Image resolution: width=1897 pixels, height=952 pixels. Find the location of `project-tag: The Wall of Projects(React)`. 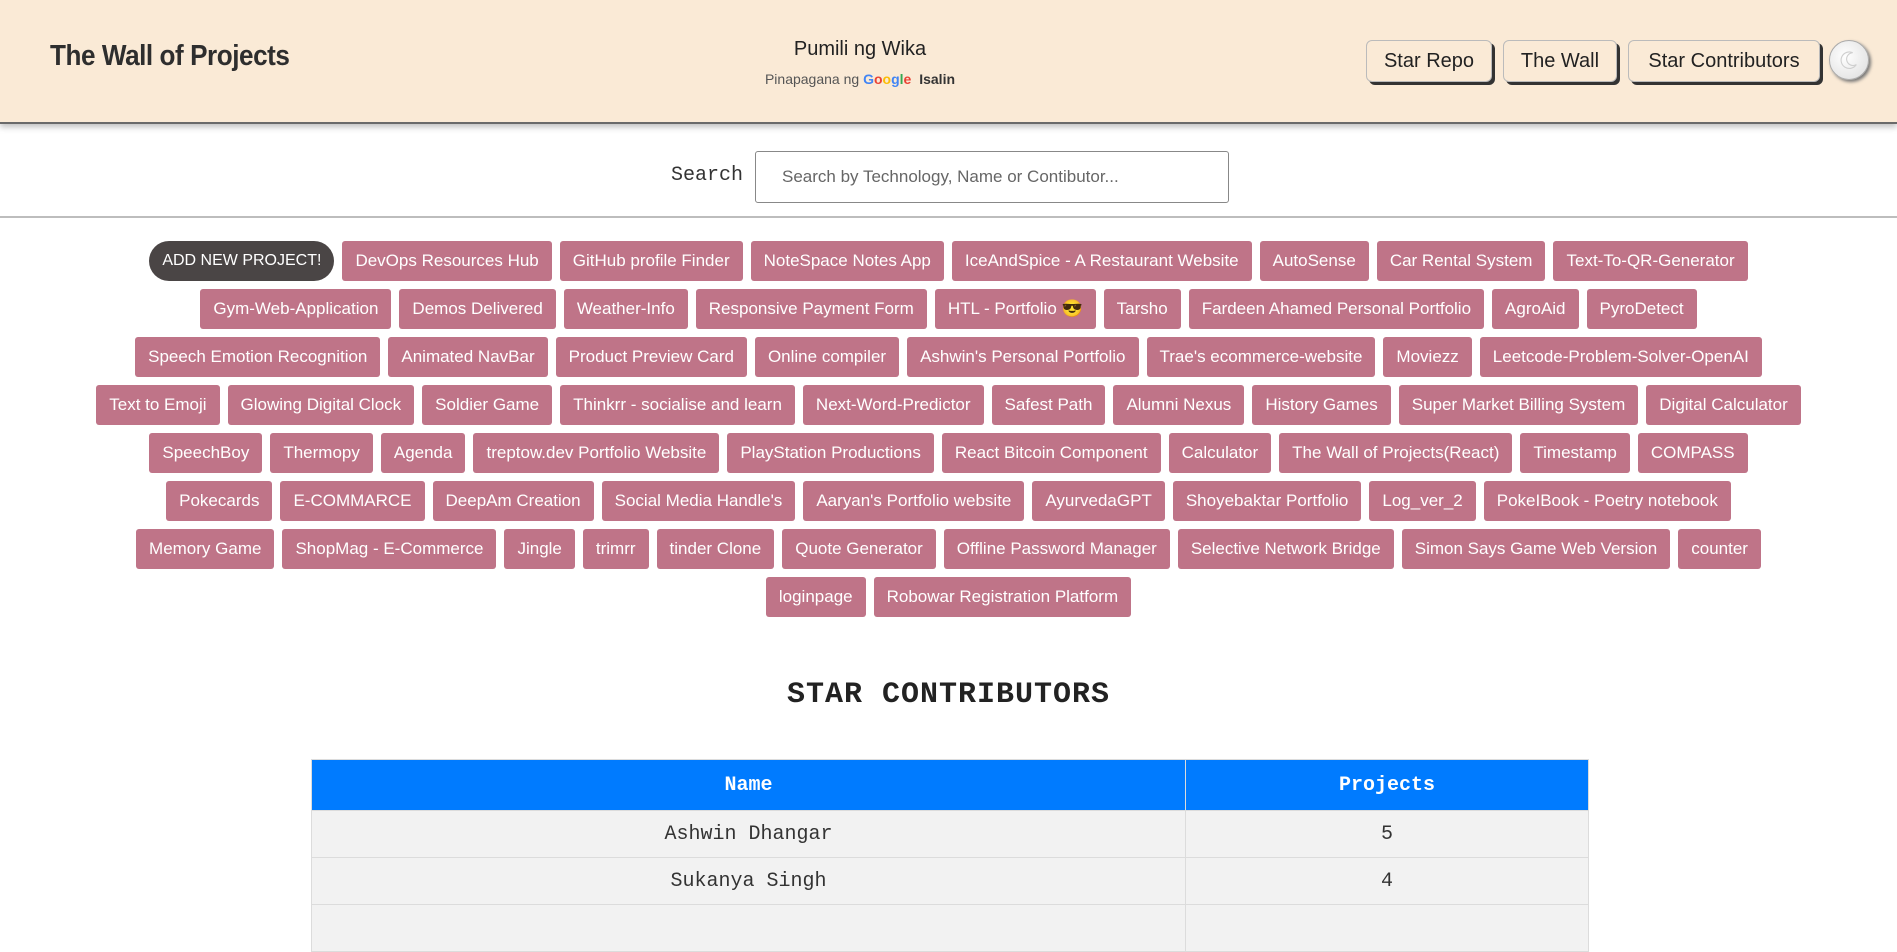

project-tag: The Wall of Projects(React) is located at coordinates (1396, 453).